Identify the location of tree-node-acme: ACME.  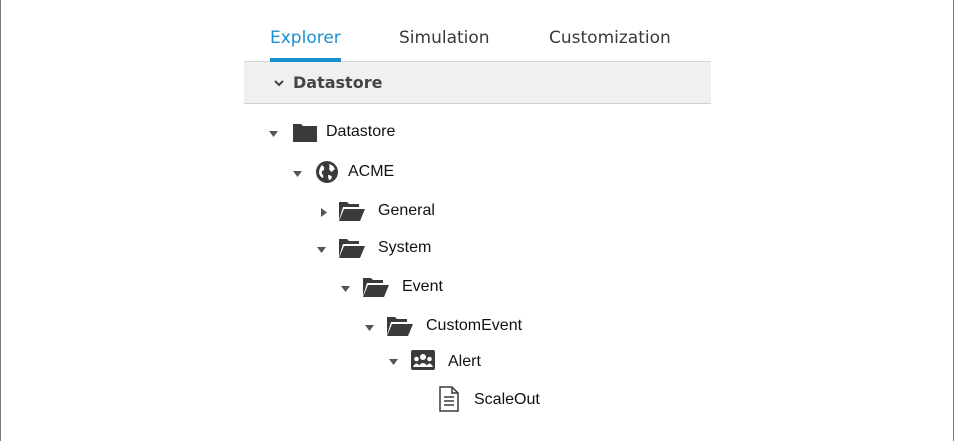
(392, 173).